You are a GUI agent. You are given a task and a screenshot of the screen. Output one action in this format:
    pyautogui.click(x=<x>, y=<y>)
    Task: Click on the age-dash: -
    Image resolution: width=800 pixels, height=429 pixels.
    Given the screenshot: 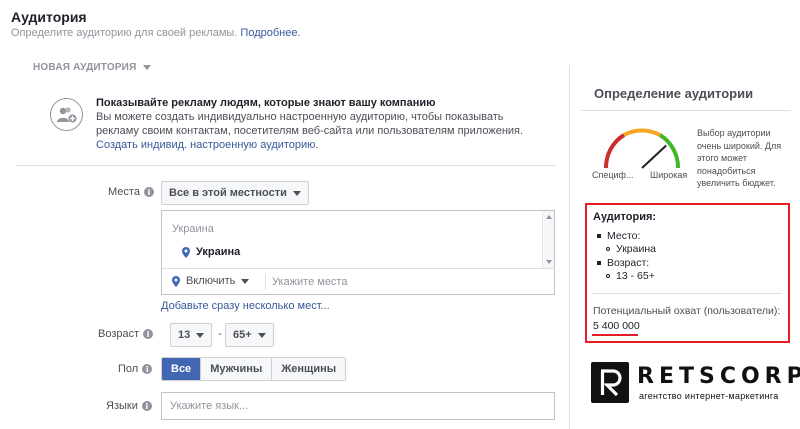 What is the action you would take?
    pyautogui.click(x=220, y=334)
    